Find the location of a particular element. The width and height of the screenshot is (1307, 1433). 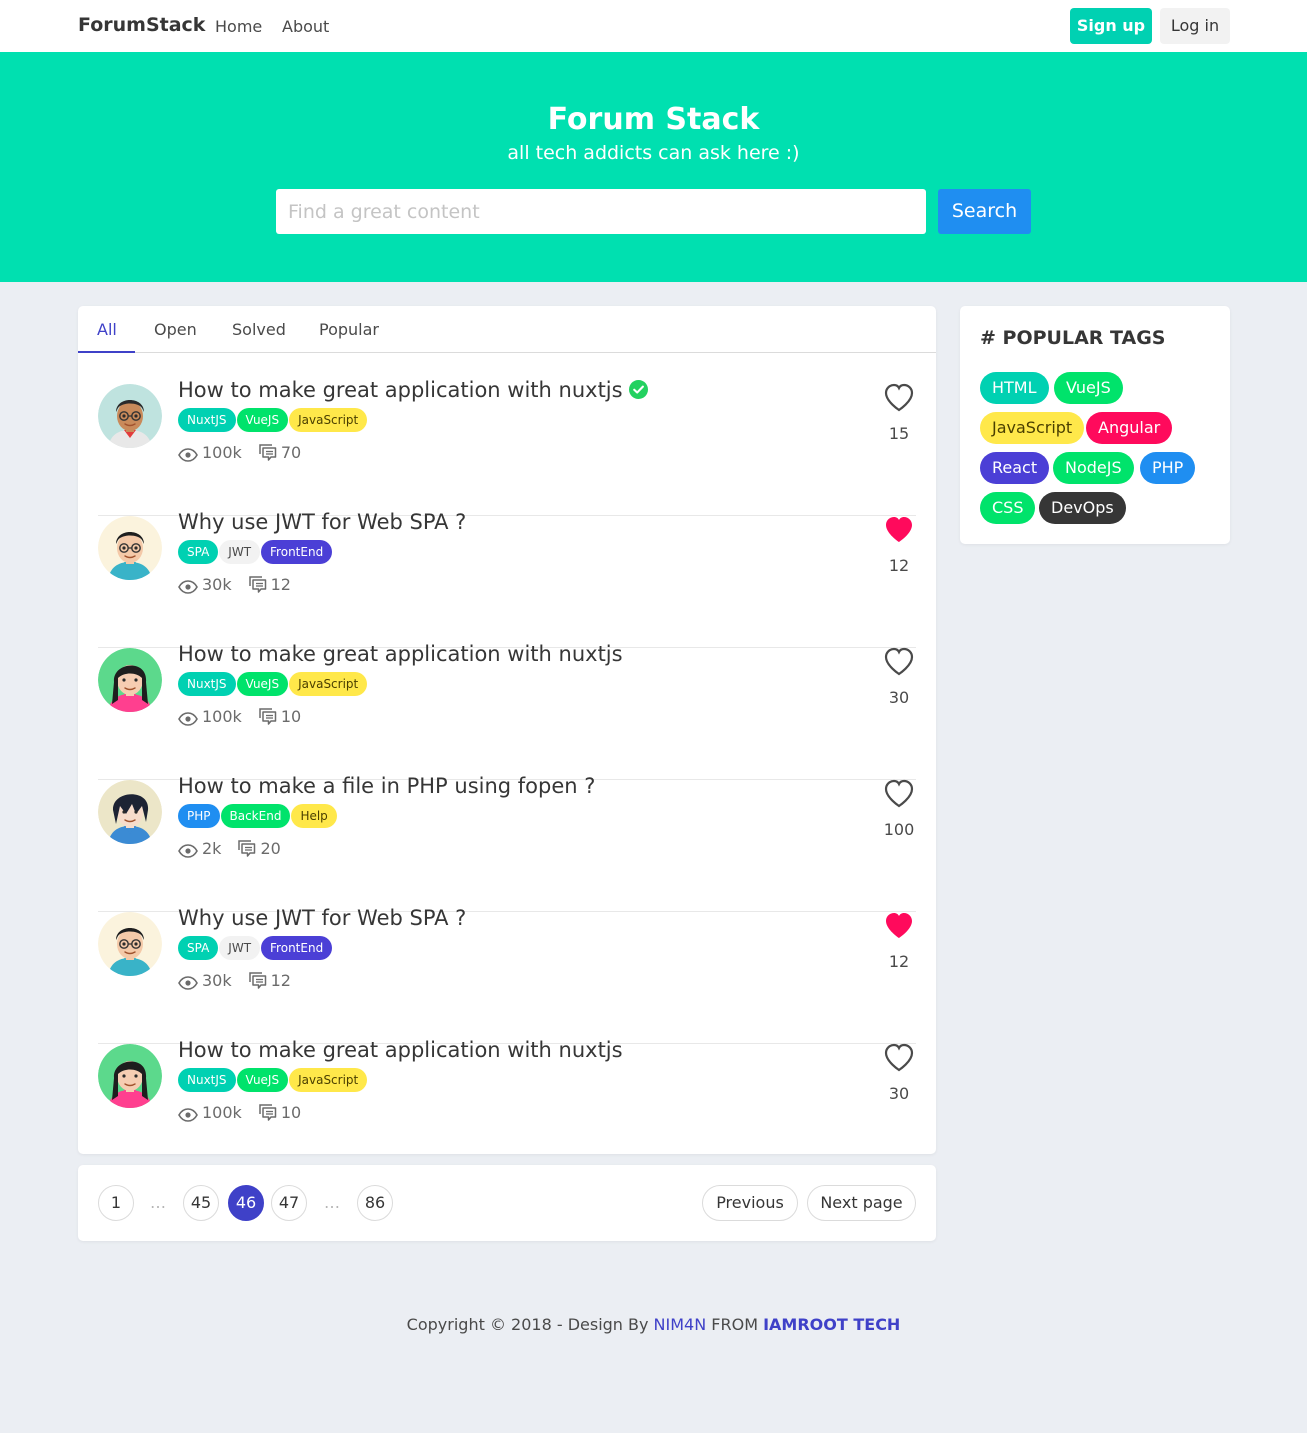

popular-tag: VueJS is located at coordinates (1088, 388).